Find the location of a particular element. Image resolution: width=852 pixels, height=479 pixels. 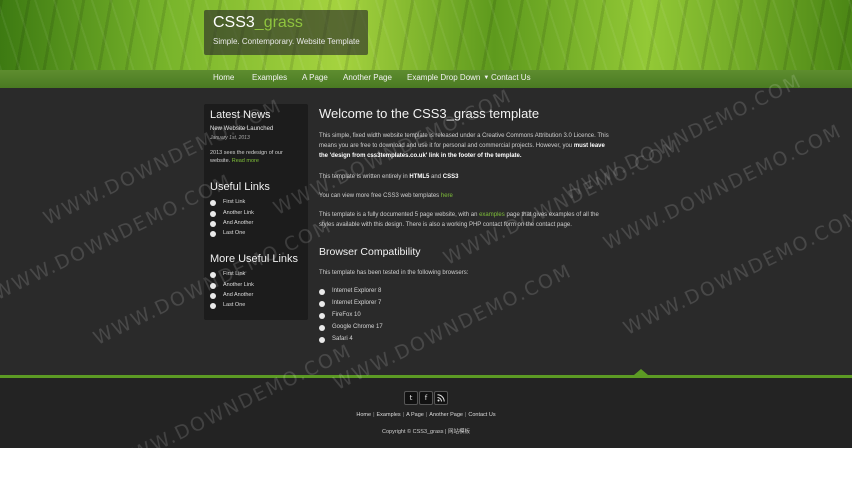

news-date: January 1st, 2013 is located at coordinates (230, 138).